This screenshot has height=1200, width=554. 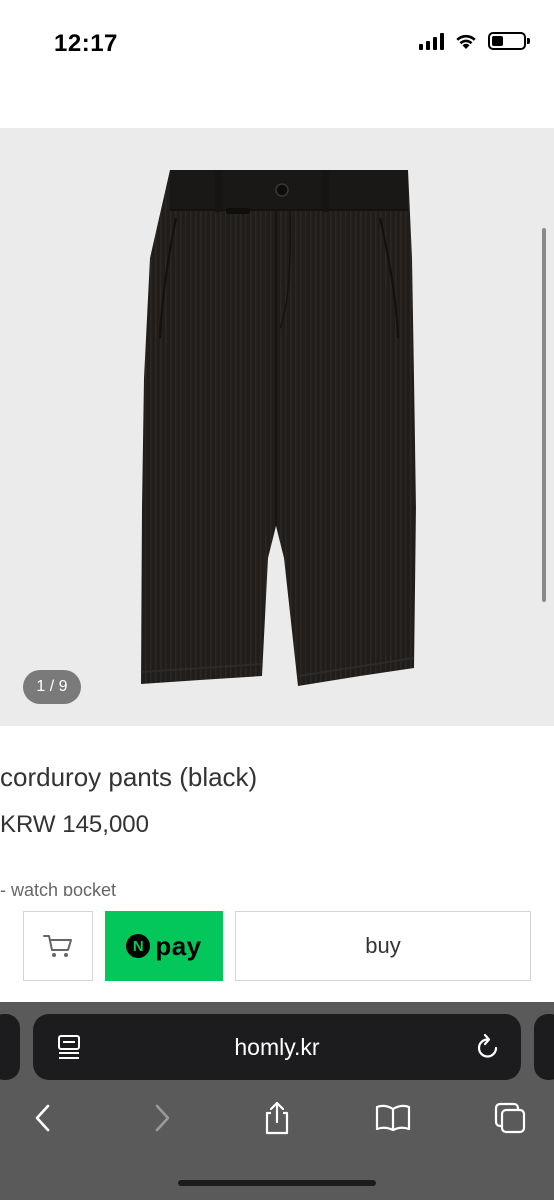 I want to click on npay-label: pay, so click(x=178, y=945).